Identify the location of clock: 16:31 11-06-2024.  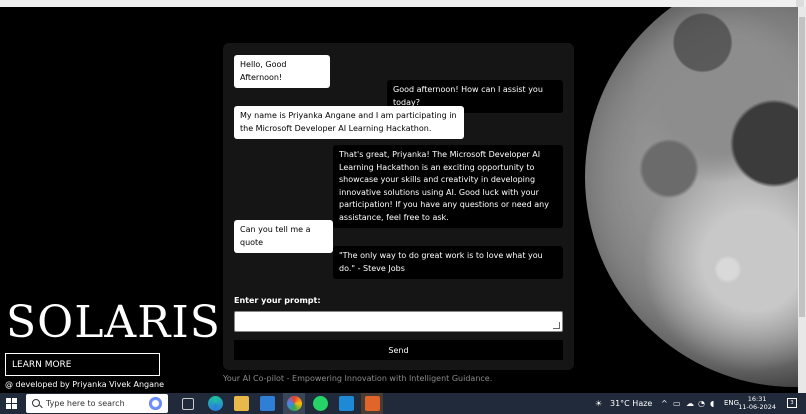
(757, 403).